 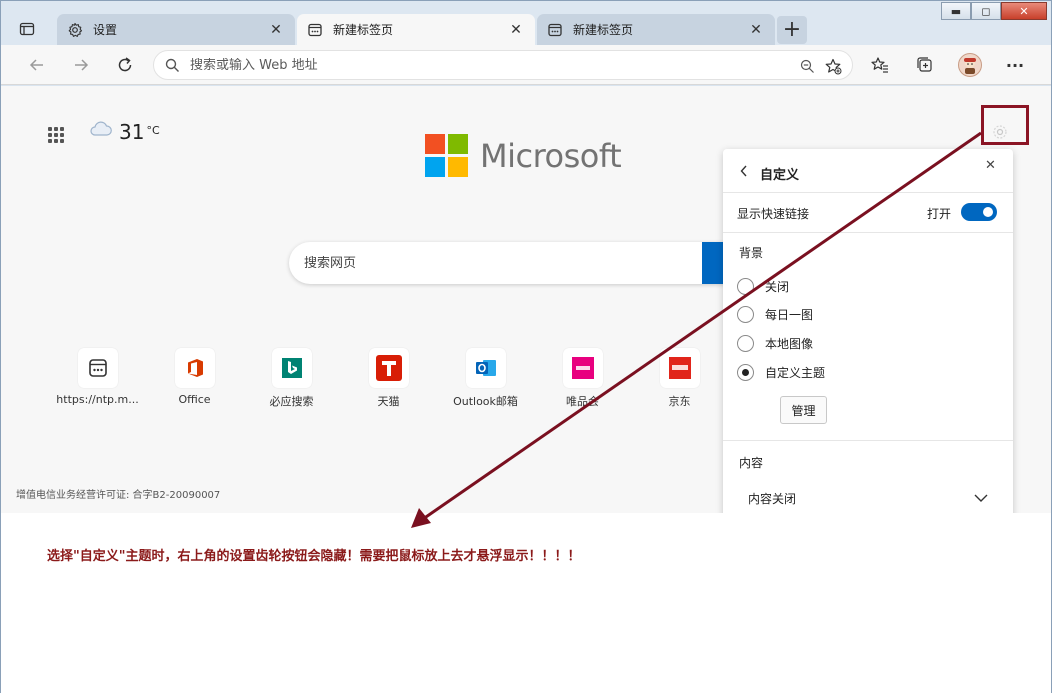 I want to click on arrow-left-icon, so click(x=36, y=65).